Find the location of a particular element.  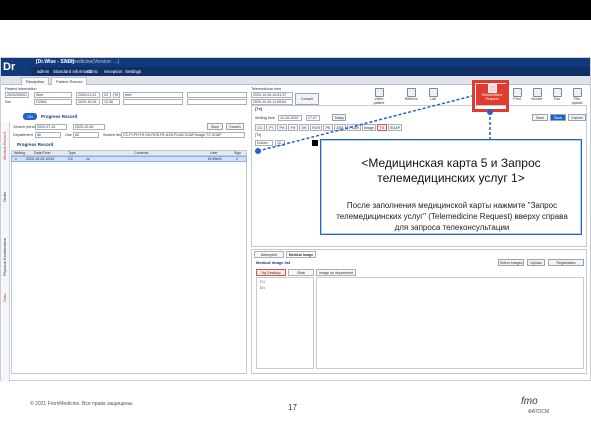

brand-subtitle: ФАТОСМ is located at coordinates (539, 412).